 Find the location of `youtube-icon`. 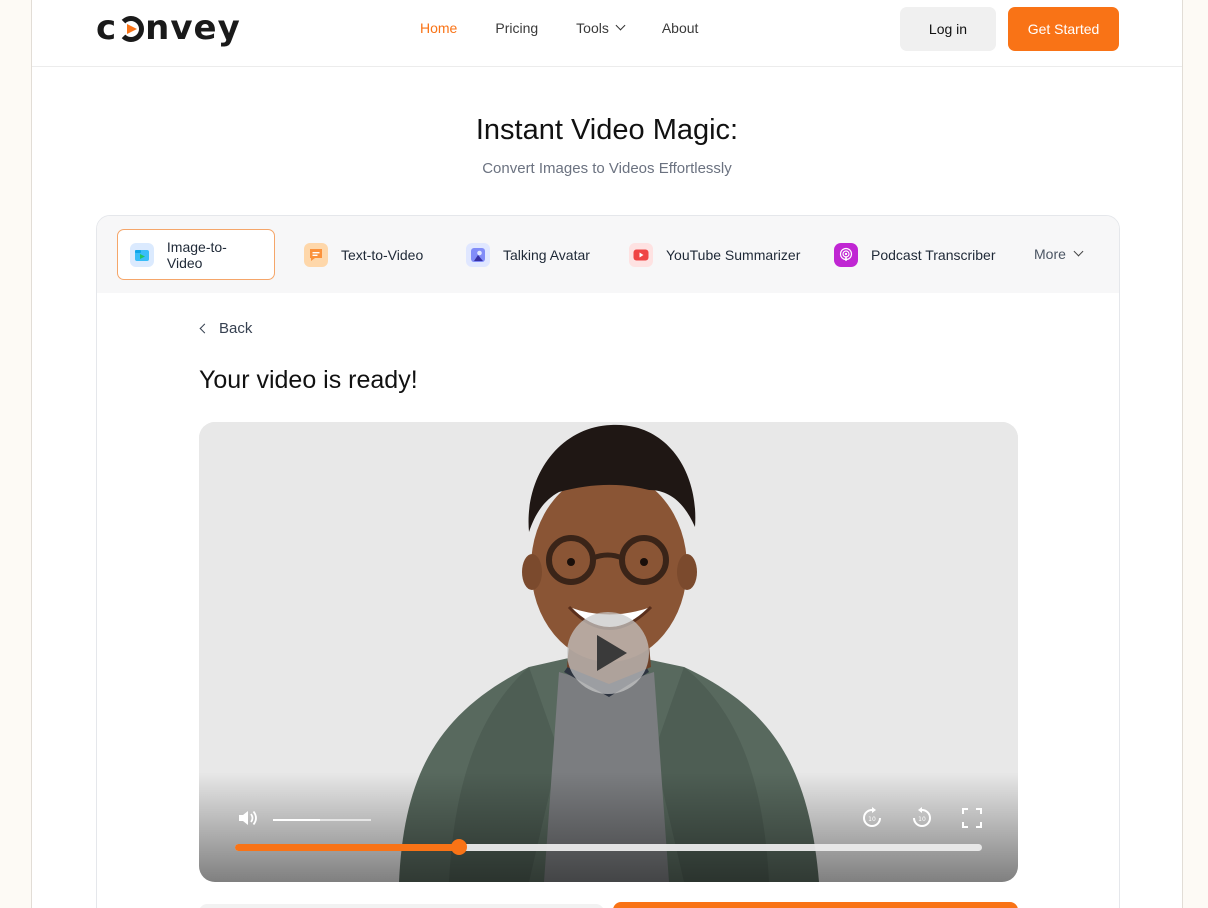

youtube-icon is located at coordinates (641, 254).